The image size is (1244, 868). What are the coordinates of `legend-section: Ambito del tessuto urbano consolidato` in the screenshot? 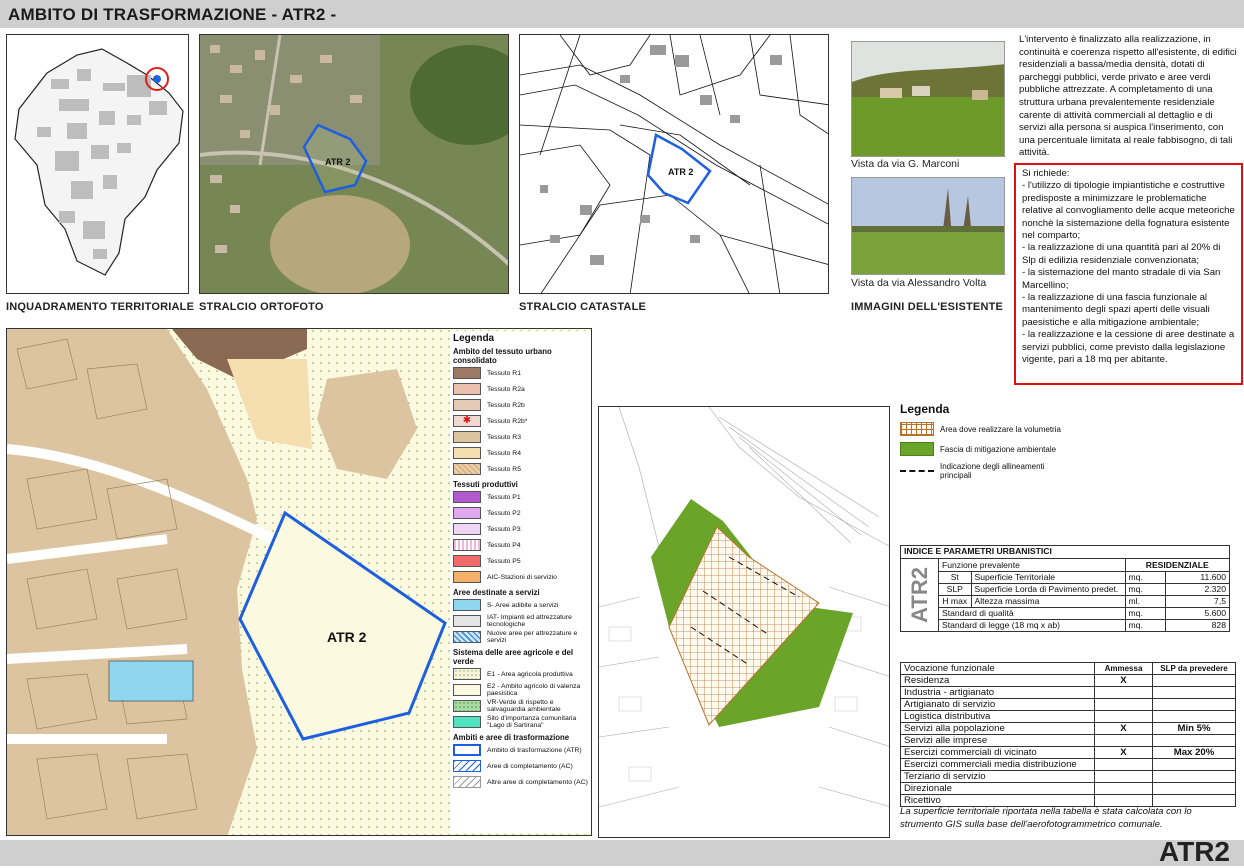 It's located at (502, 356).